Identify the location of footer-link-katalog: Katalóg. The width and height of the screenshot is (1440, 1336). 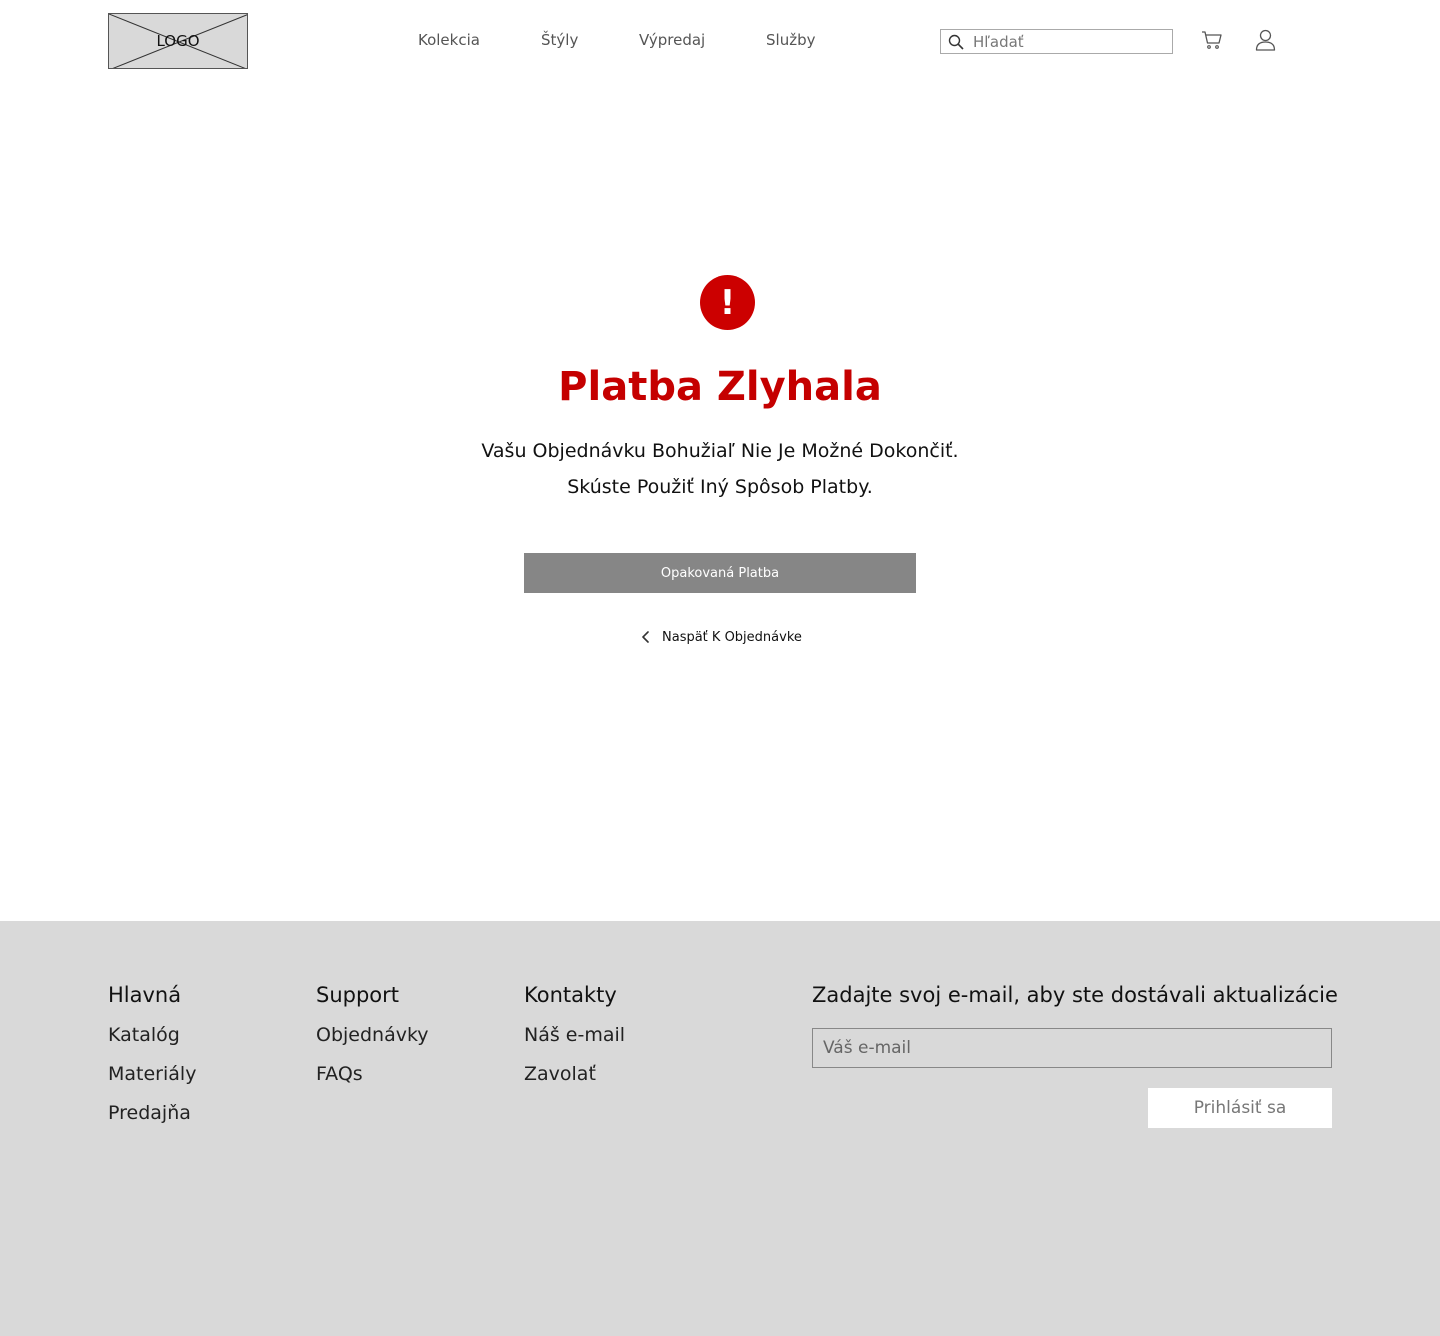
(152, 1035).